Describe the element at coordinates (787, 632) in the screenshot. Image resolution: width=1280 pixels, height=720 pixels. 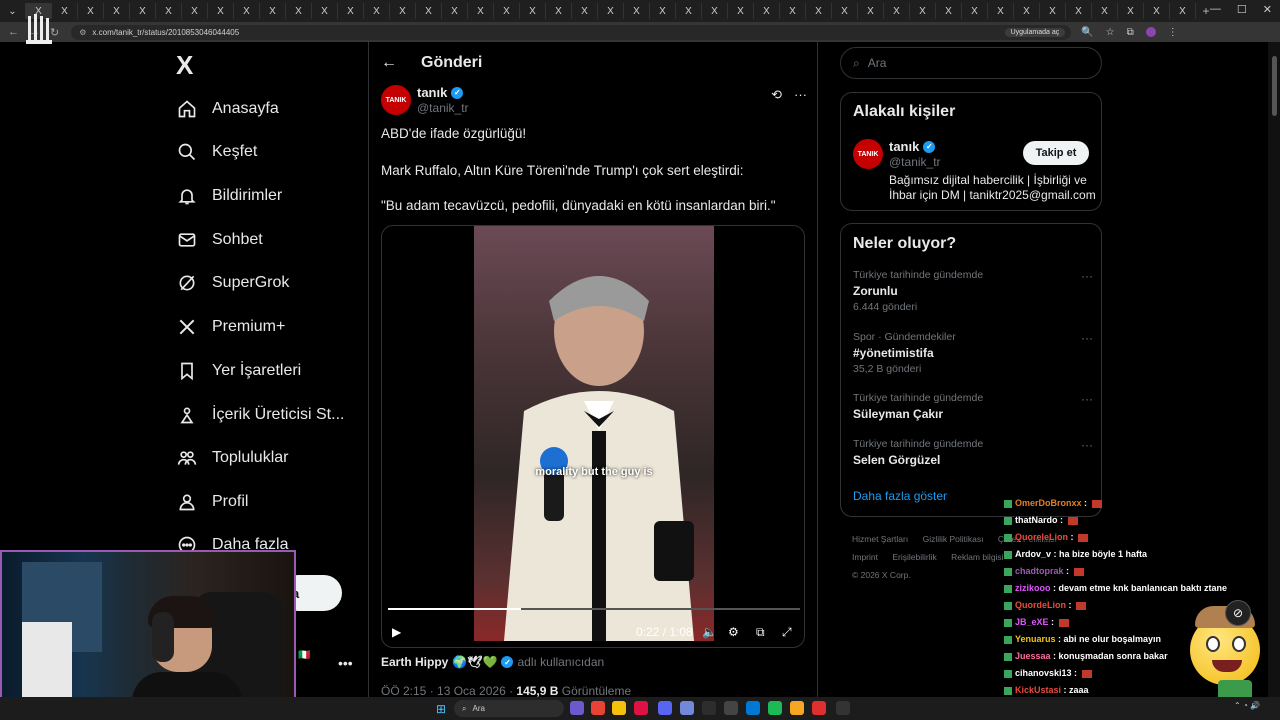
I see `fullscreen-icon: ⤢` at that location.